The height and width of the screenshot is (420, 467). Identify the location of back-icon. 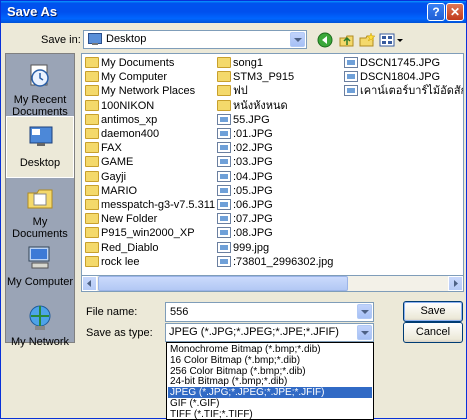
(325, 40).